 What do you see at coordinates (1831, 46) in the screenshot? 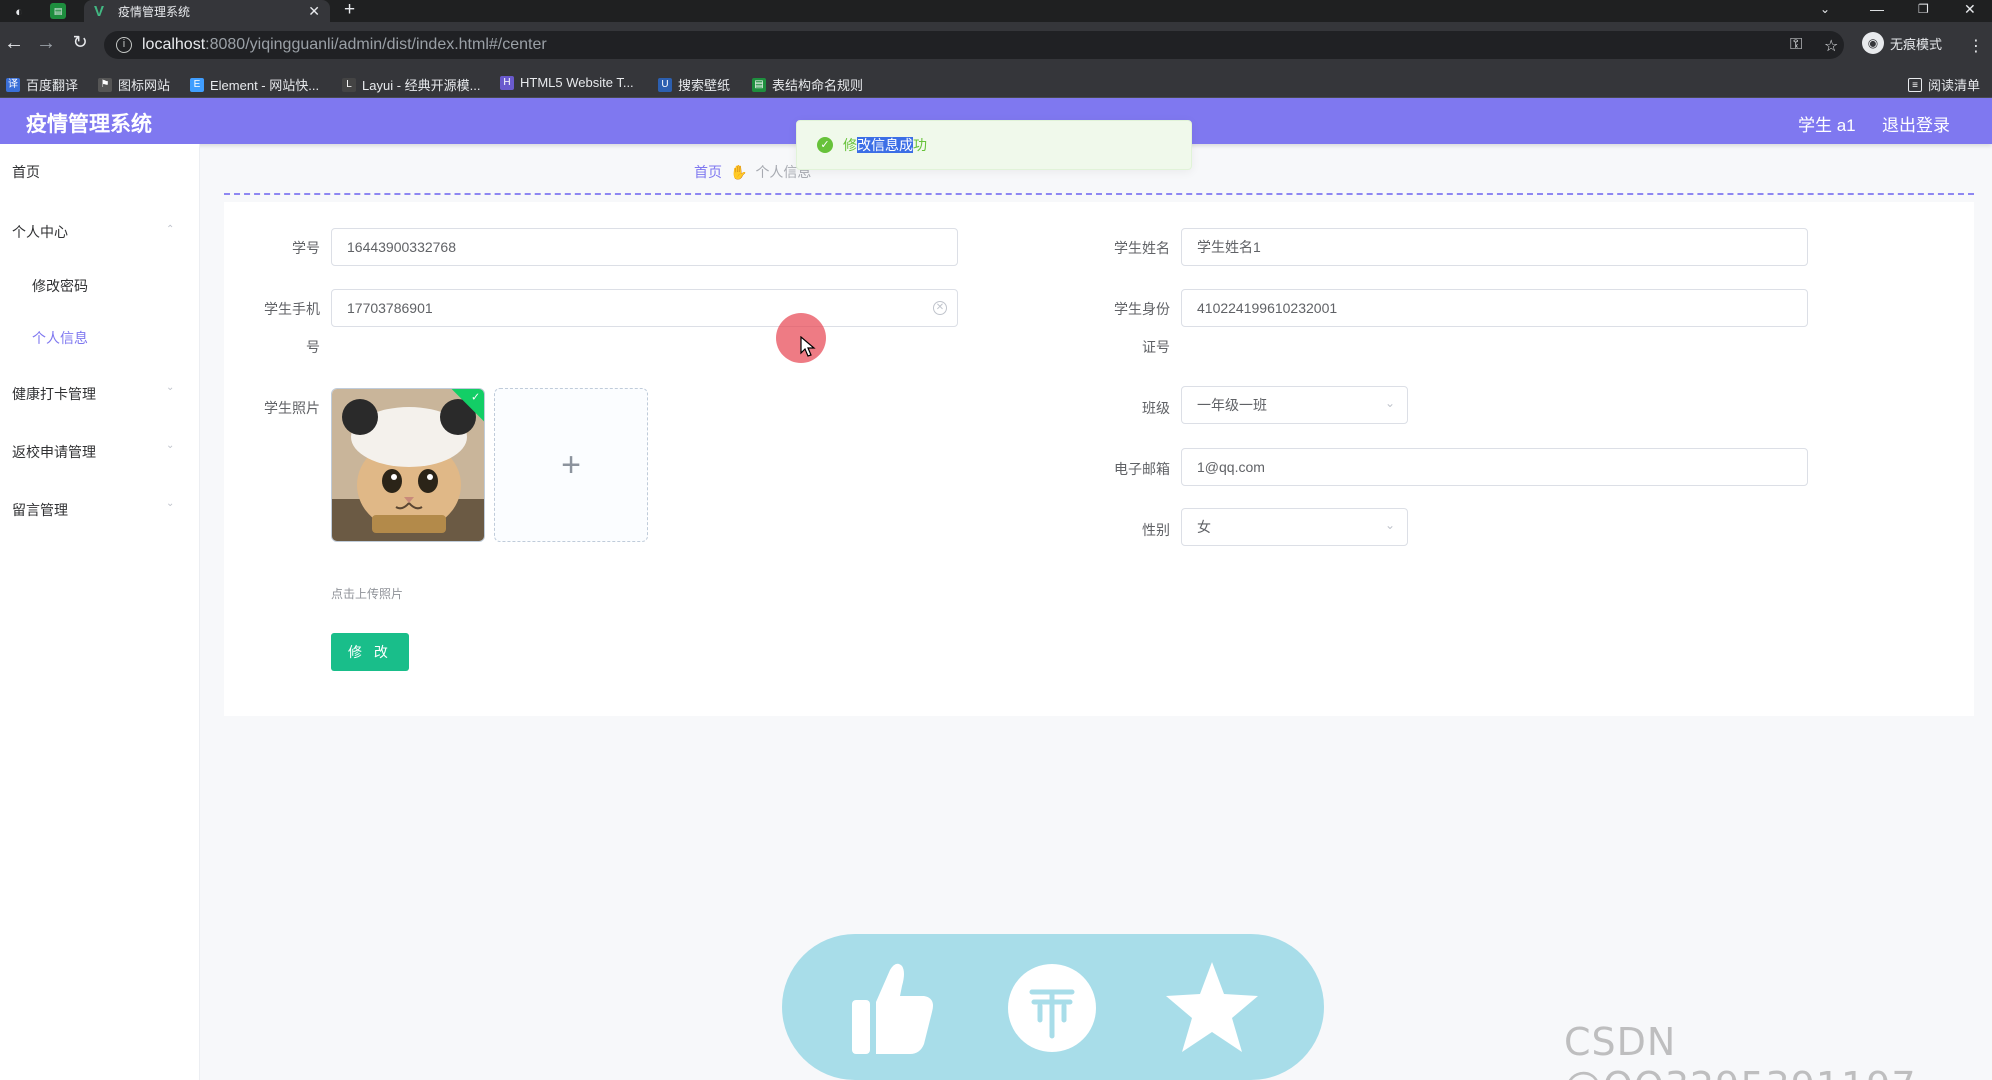
I see `bookmark-star-icon: ☆` at bounding box center [1831, 46].